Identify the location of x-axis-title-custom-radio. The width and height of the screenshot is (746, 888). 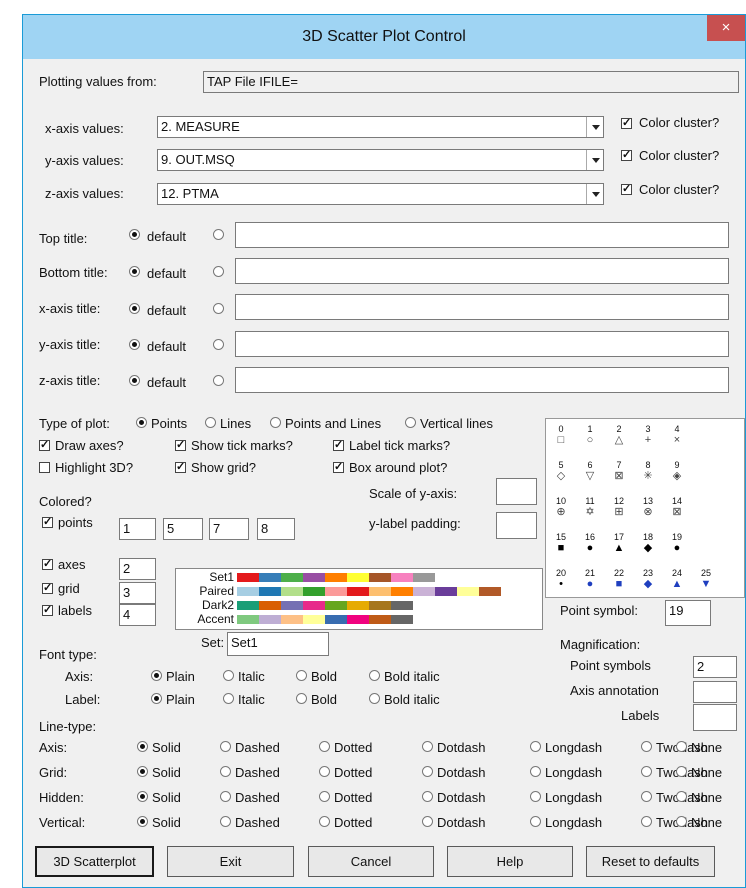
(218, 308).